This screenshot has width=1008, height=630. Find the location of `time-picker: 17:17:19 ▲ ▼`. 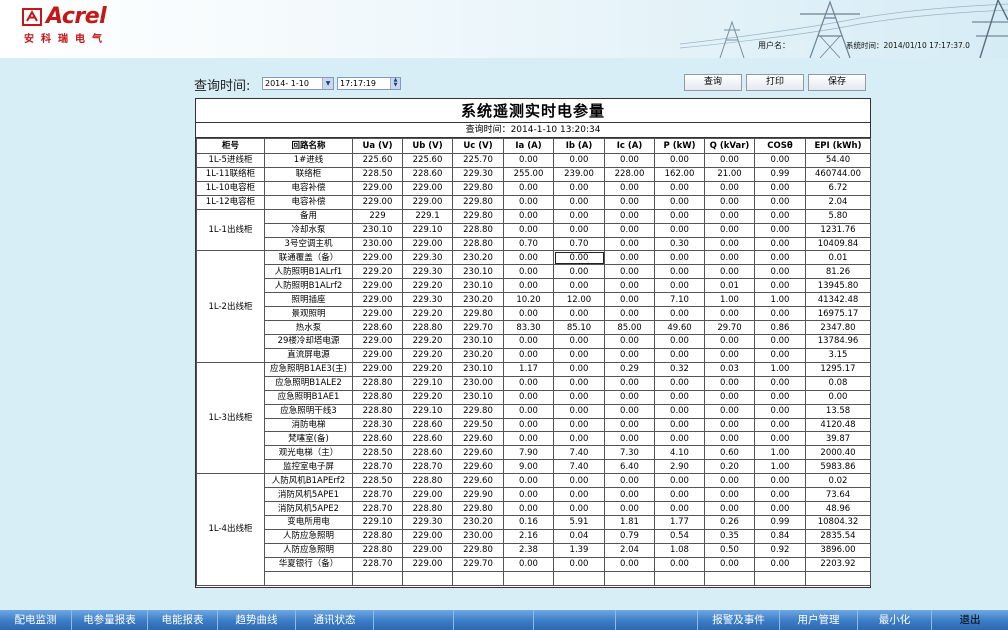

time-picker: 17:17:19 ▲ ▼ is located at coordinates (369, 83).